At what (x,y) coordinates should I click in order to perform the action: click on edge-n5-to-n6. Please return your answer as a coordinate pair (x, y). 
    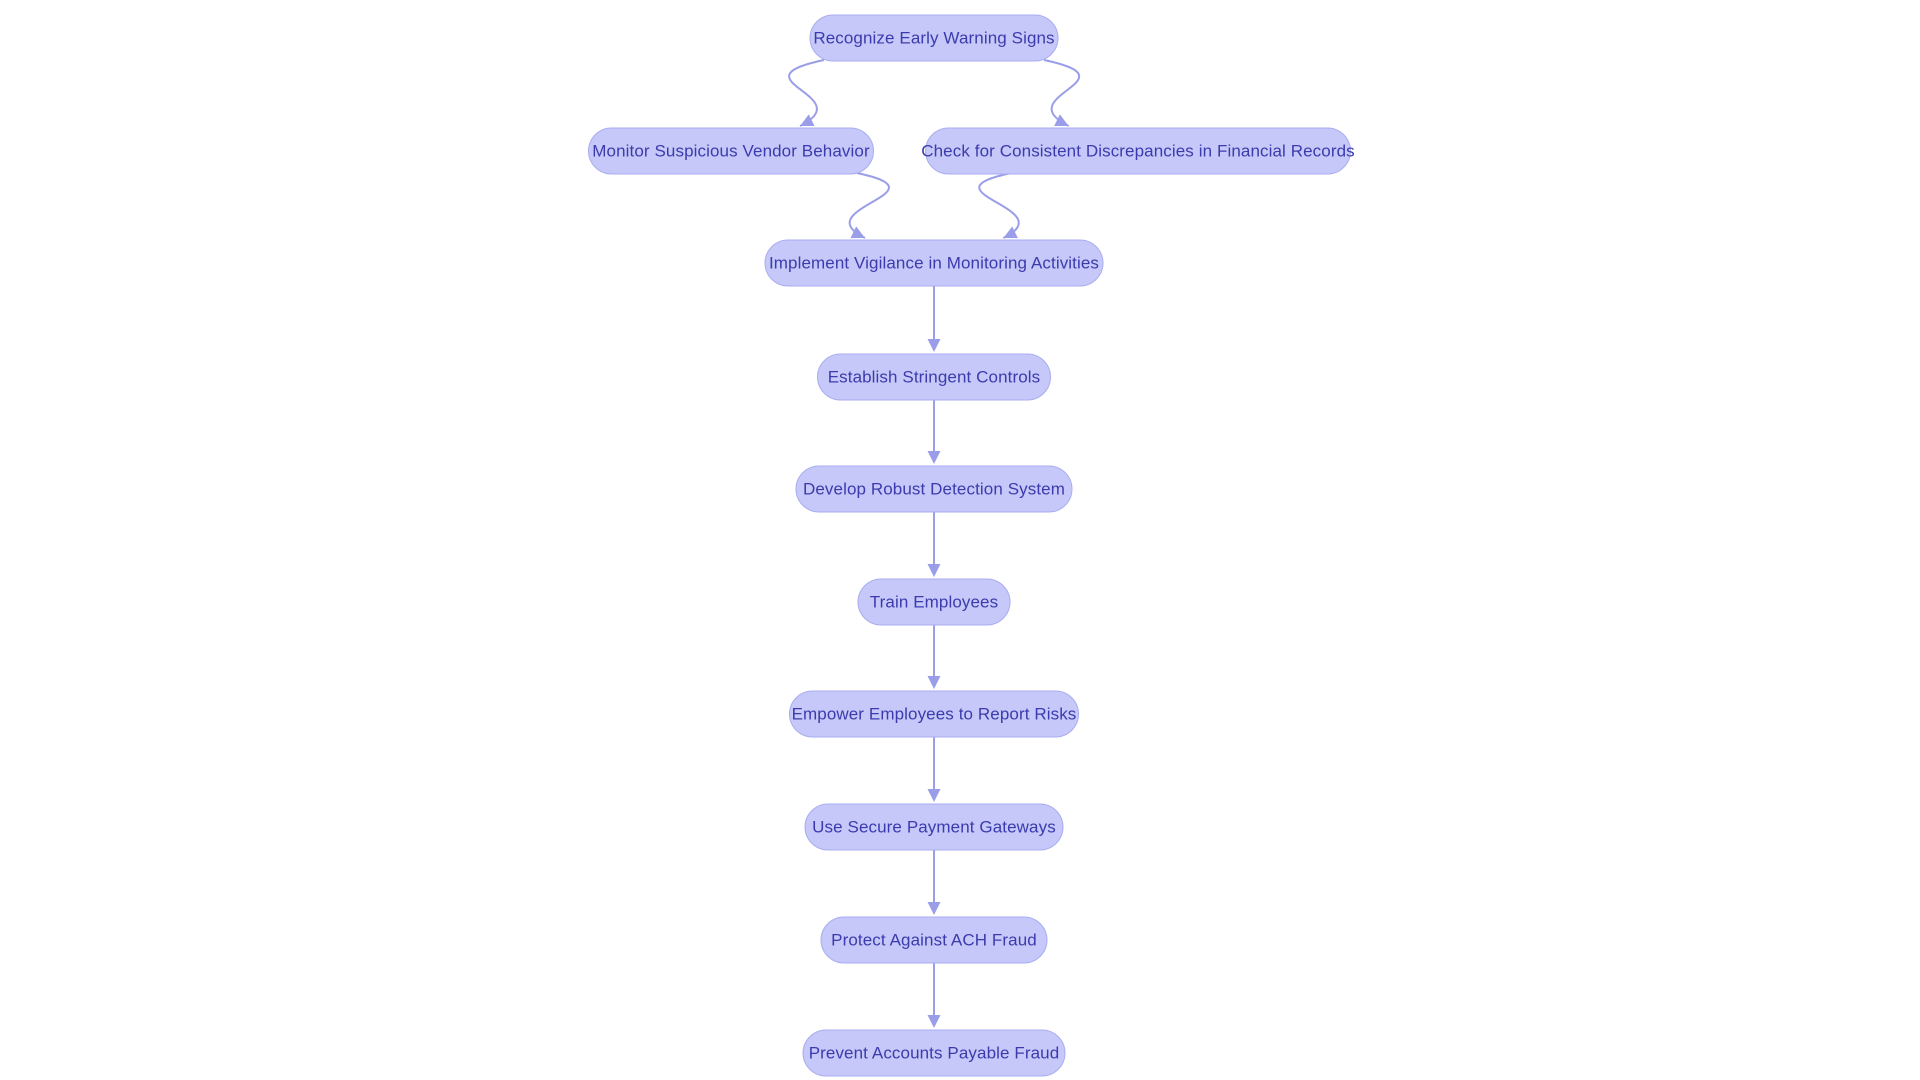
    Looking at the image, I should click on (934, 432).